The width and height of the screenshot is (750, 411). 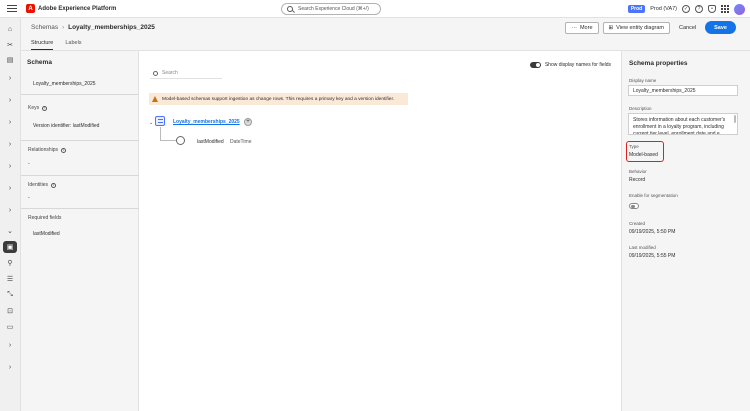 What do you see at coordinates (30, 8) in the screenshot?
I see `logo-letter: A` at bounding box center [30, 8].